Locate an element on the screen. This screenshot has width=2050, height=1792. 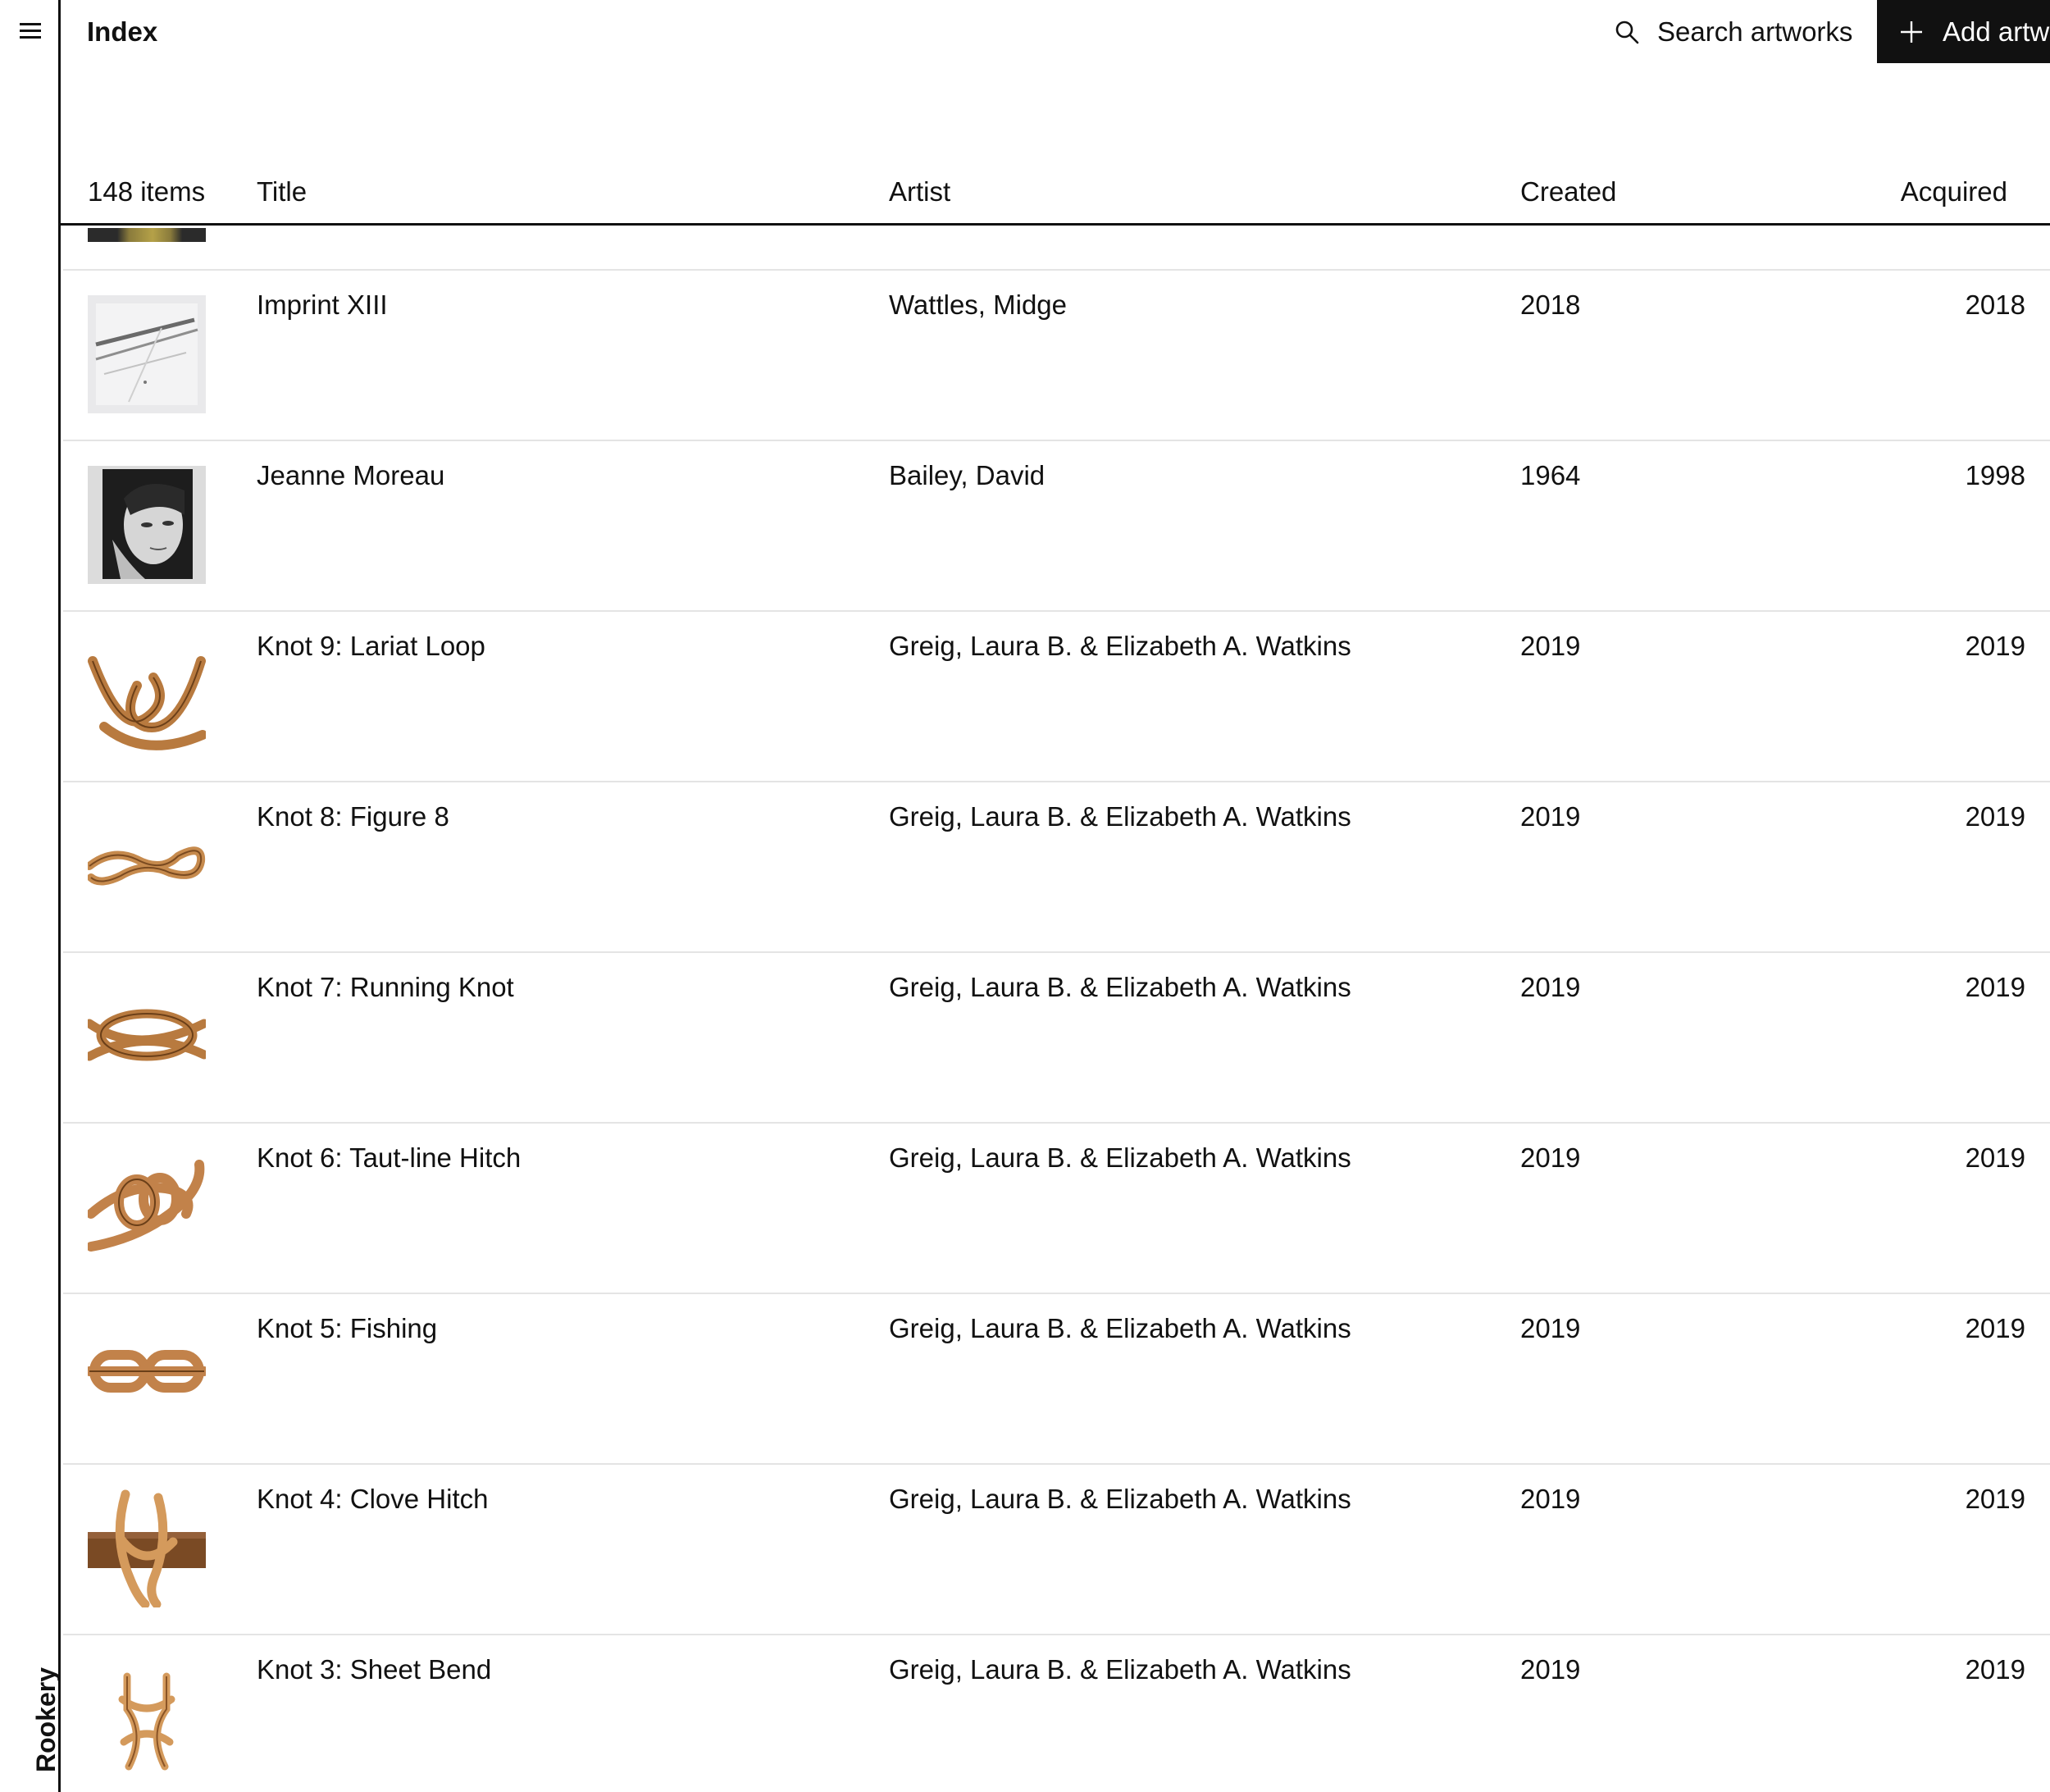
table-row: Imprint XIII Wattles, Midge 2018 2018 is located at coordinates (1056, 355).